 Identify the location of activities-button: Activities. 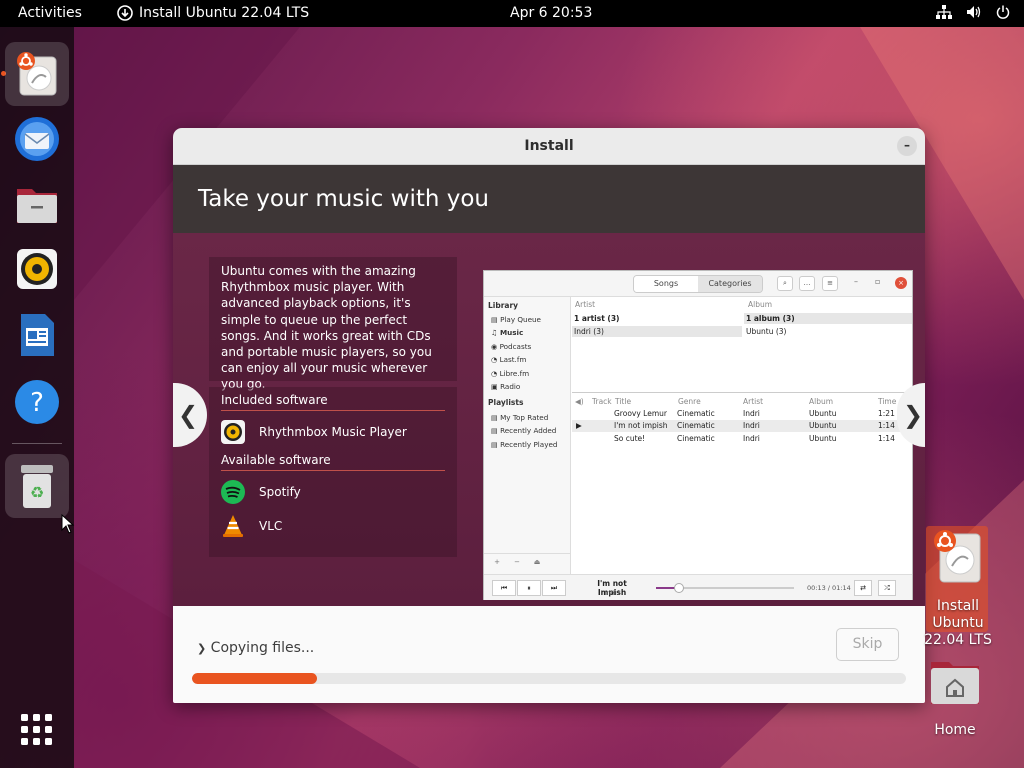
(50, 13).